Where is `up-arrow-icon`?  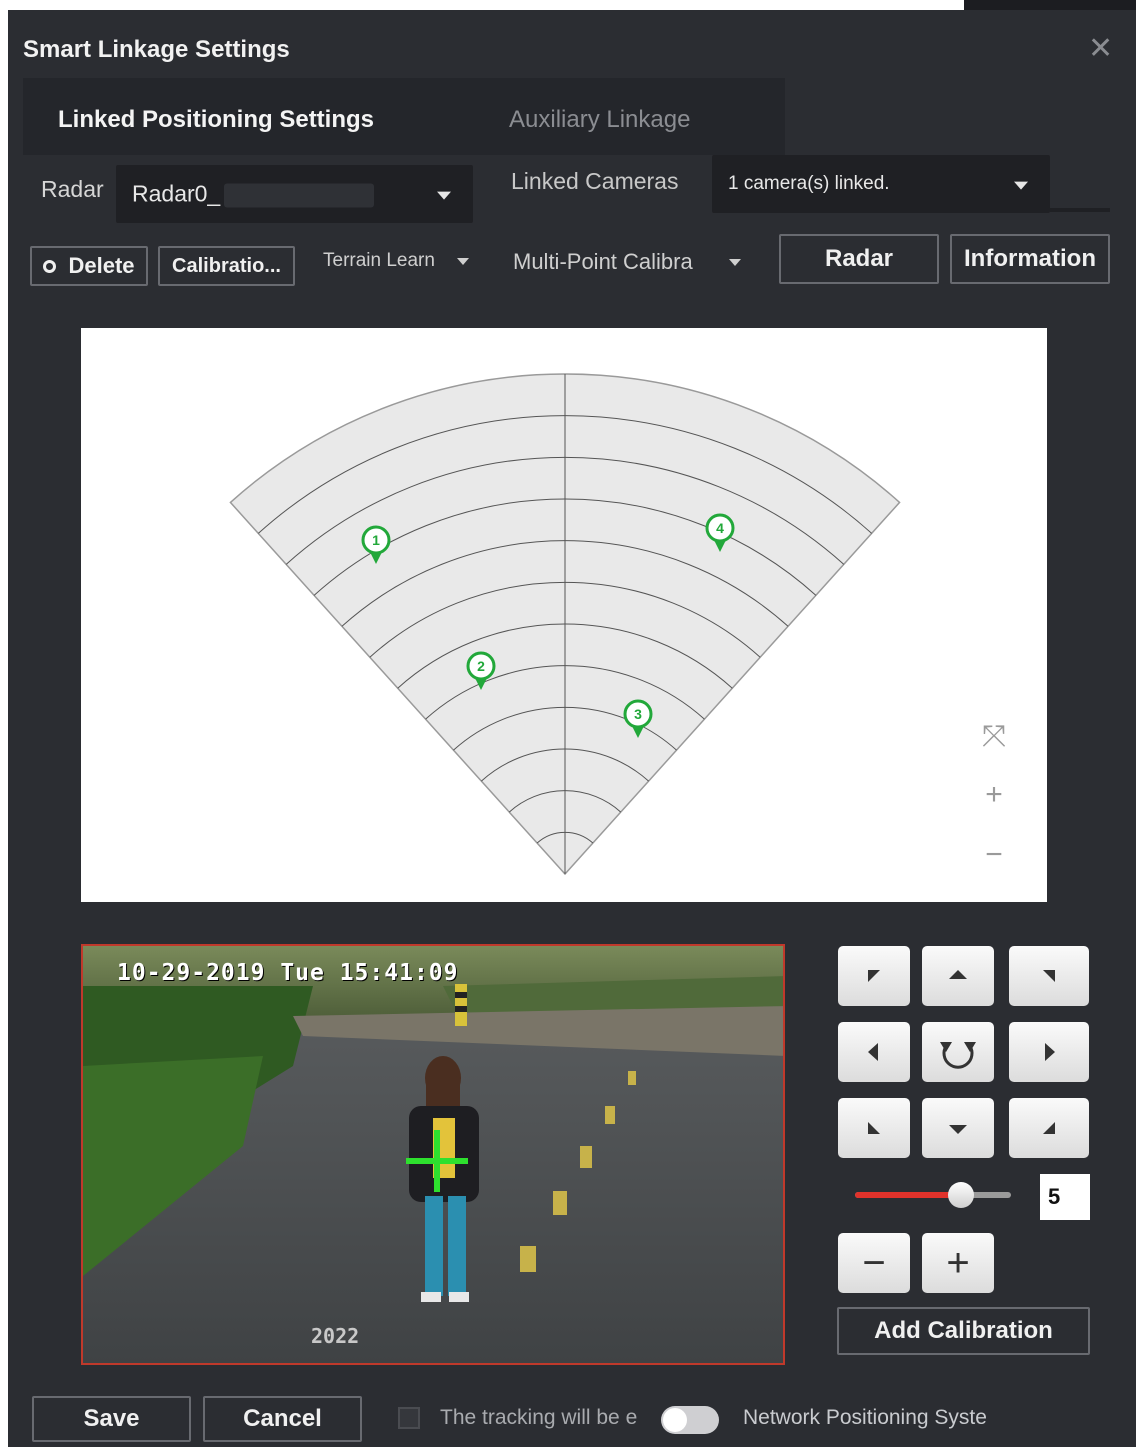 up-arrow-icon is located at coordinates (958, 974).